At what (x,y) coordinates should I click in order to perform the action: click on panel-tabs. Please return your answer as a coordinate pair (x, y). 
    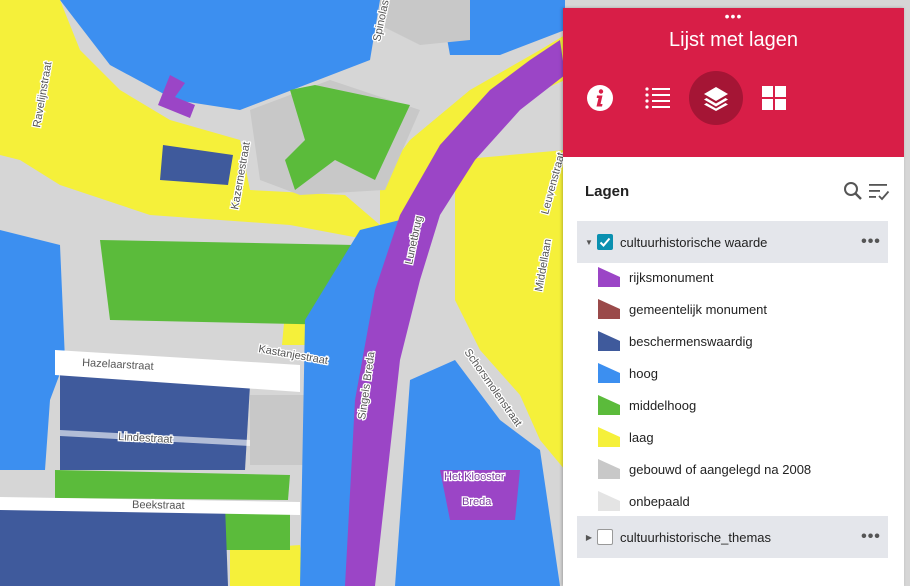
    Looking at the image, I should click on (689, 98).